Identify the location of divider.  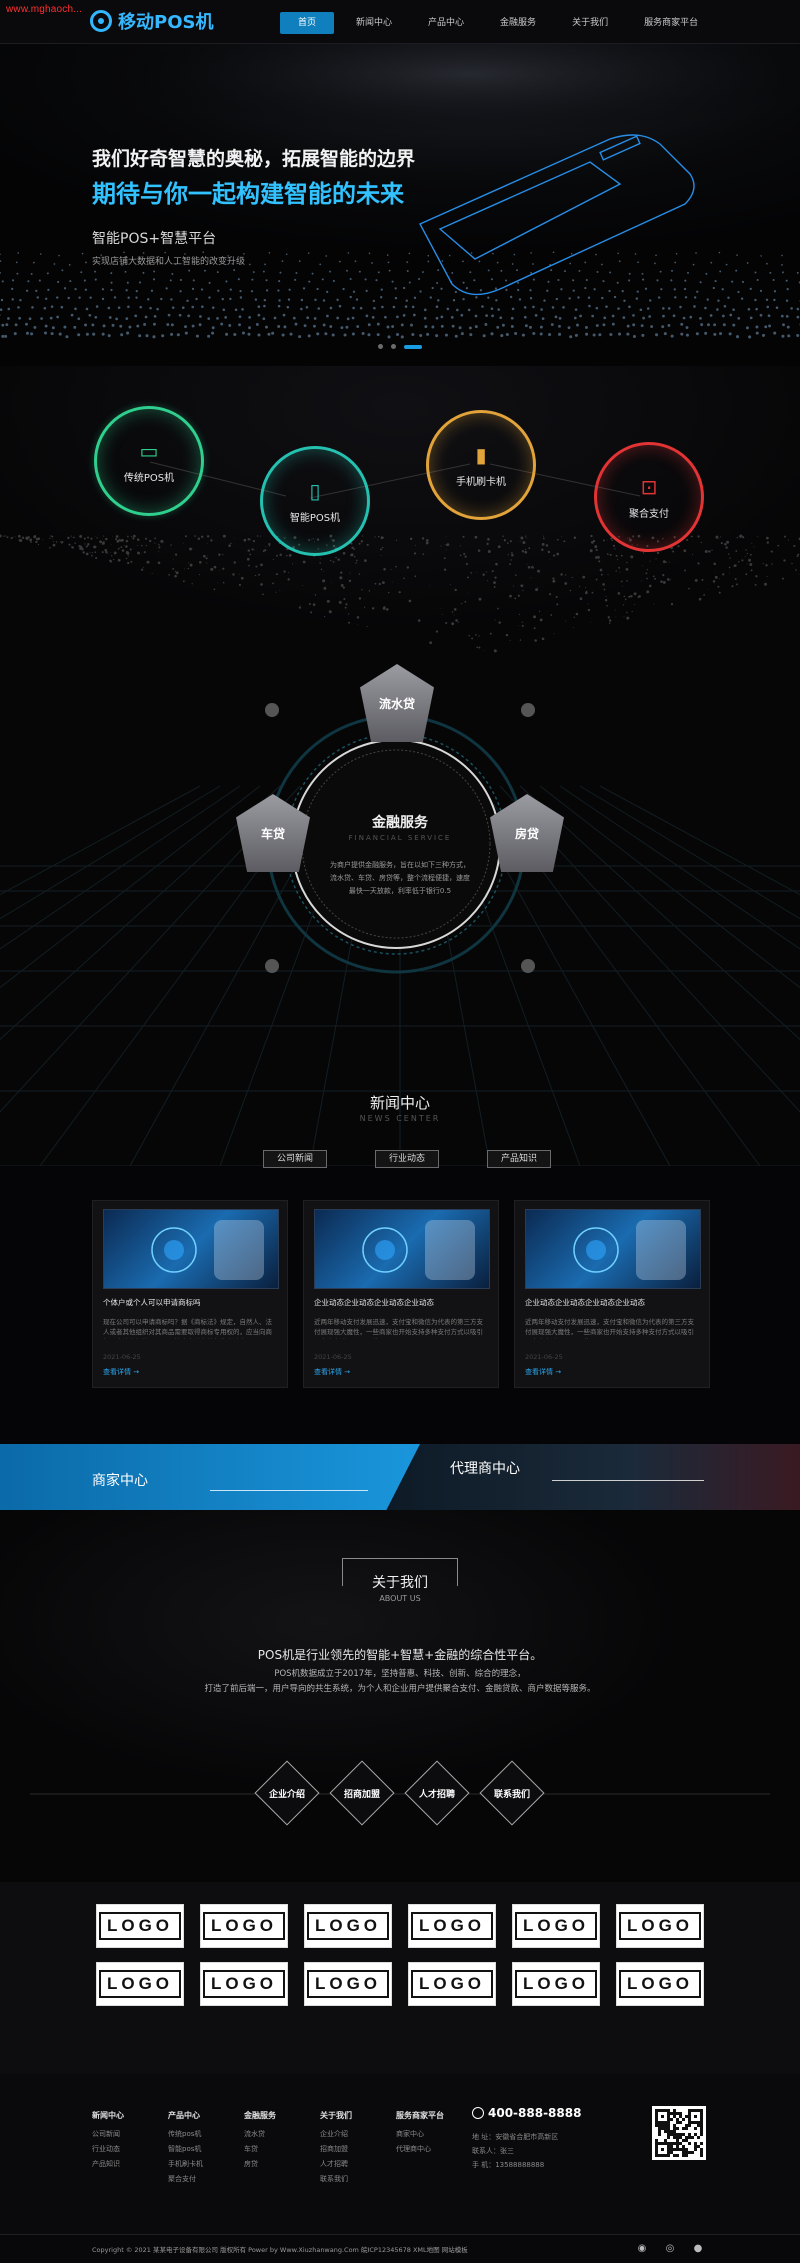
(628, 1480).